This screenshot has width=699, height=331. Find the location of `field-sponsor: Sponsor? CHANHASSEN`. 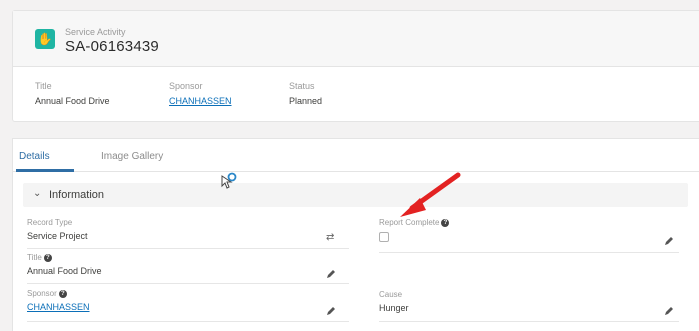

field-sponsor: Sponsor? CHANHASSEN is located at coordinates (187, 300).